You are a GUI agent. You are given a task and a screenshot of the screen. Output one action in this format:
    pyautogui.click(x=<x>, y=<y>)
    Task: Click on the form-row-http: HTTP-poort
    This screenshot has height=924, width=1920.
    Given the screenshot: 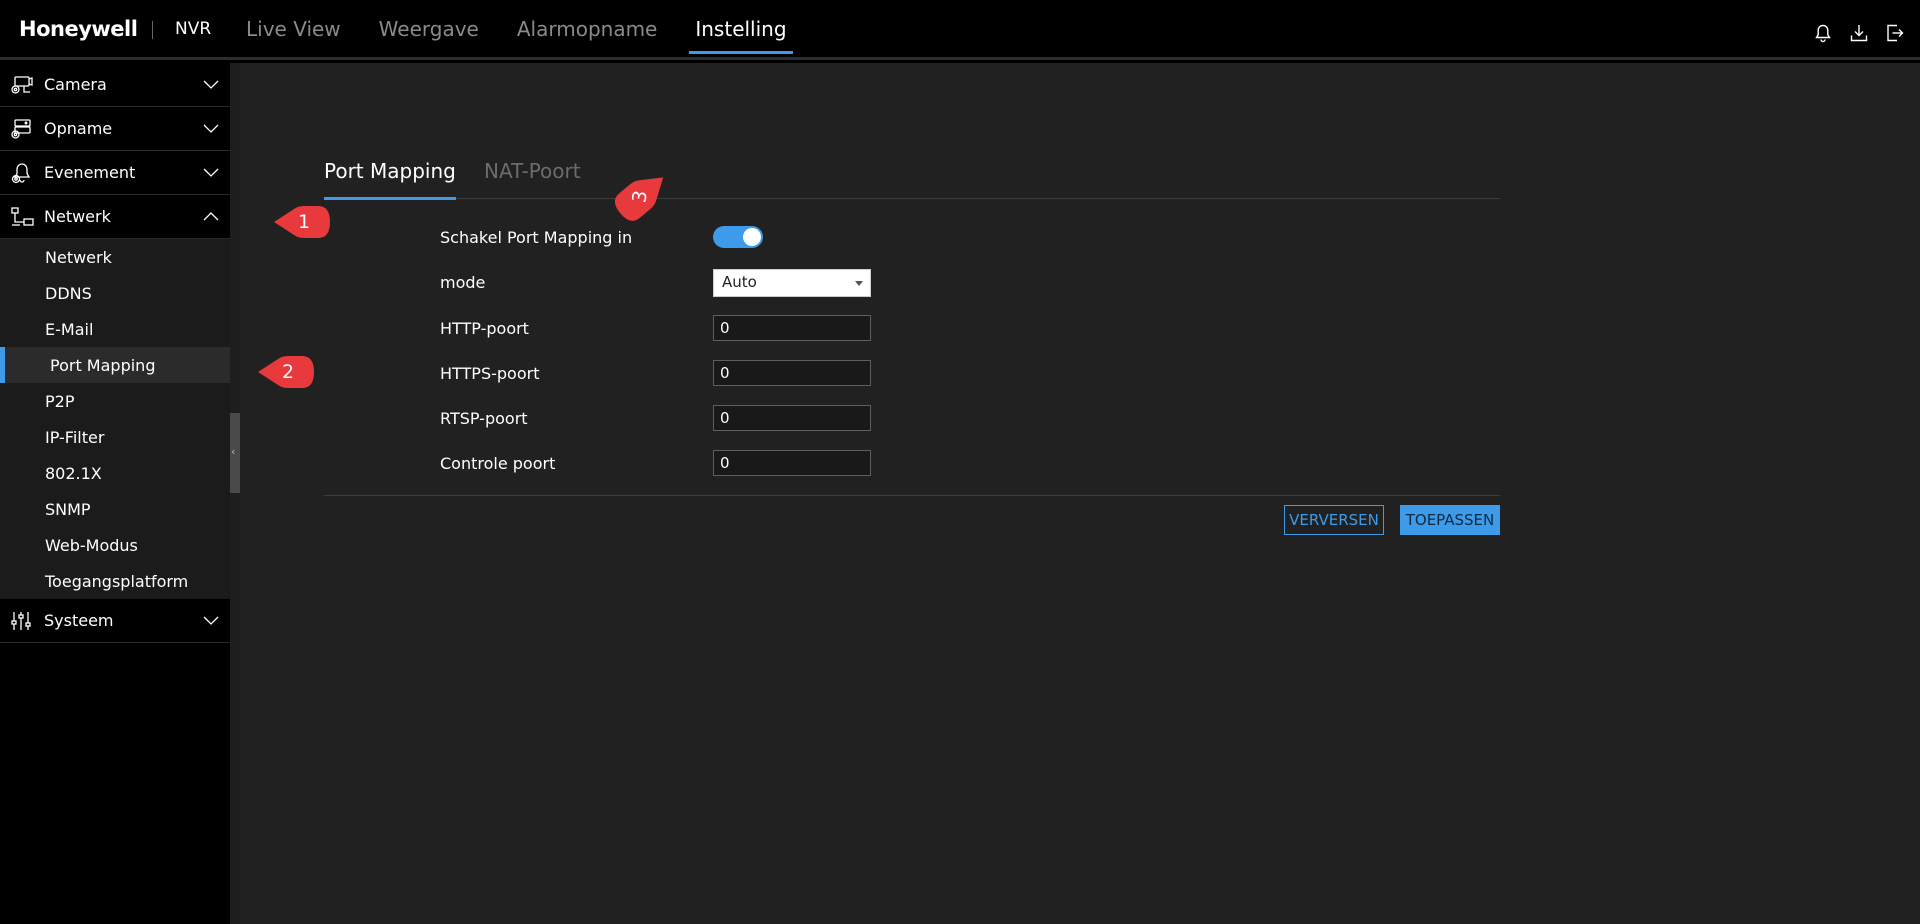 What is the action you would take?
    pyautogui.click(x=790, y=329)
    